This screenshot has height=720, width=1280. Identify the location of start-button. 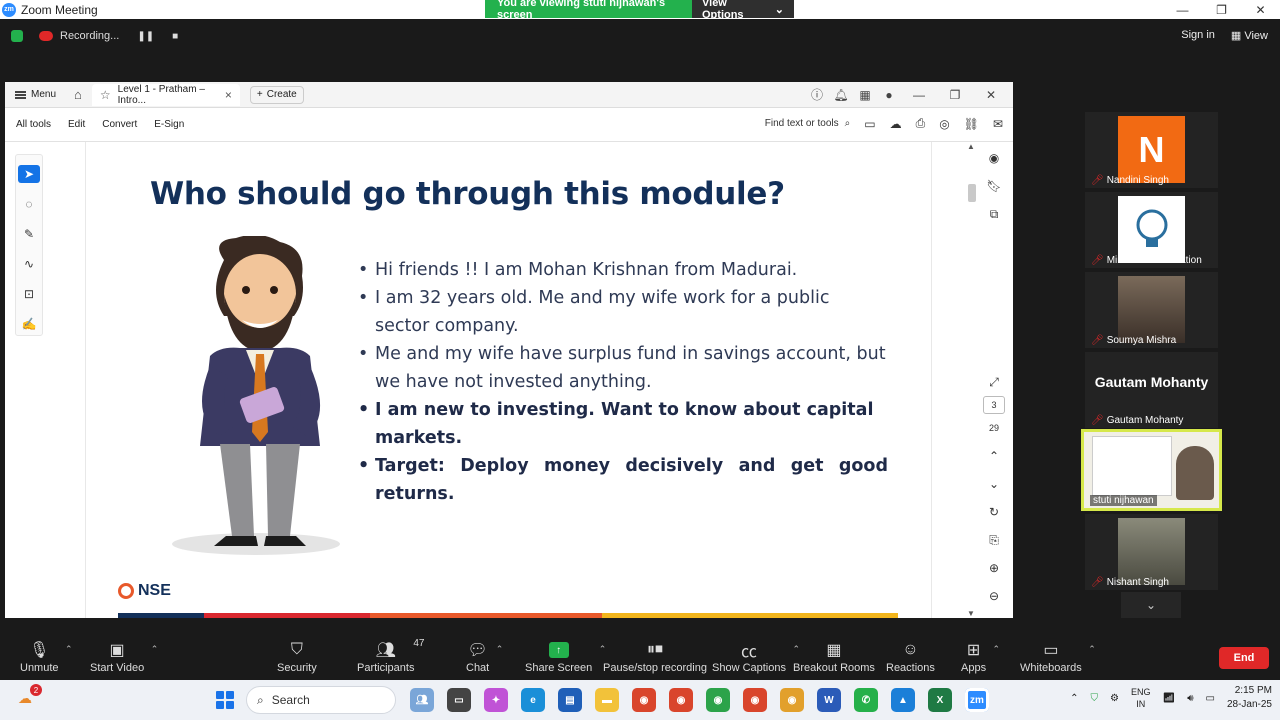
(225, 700).